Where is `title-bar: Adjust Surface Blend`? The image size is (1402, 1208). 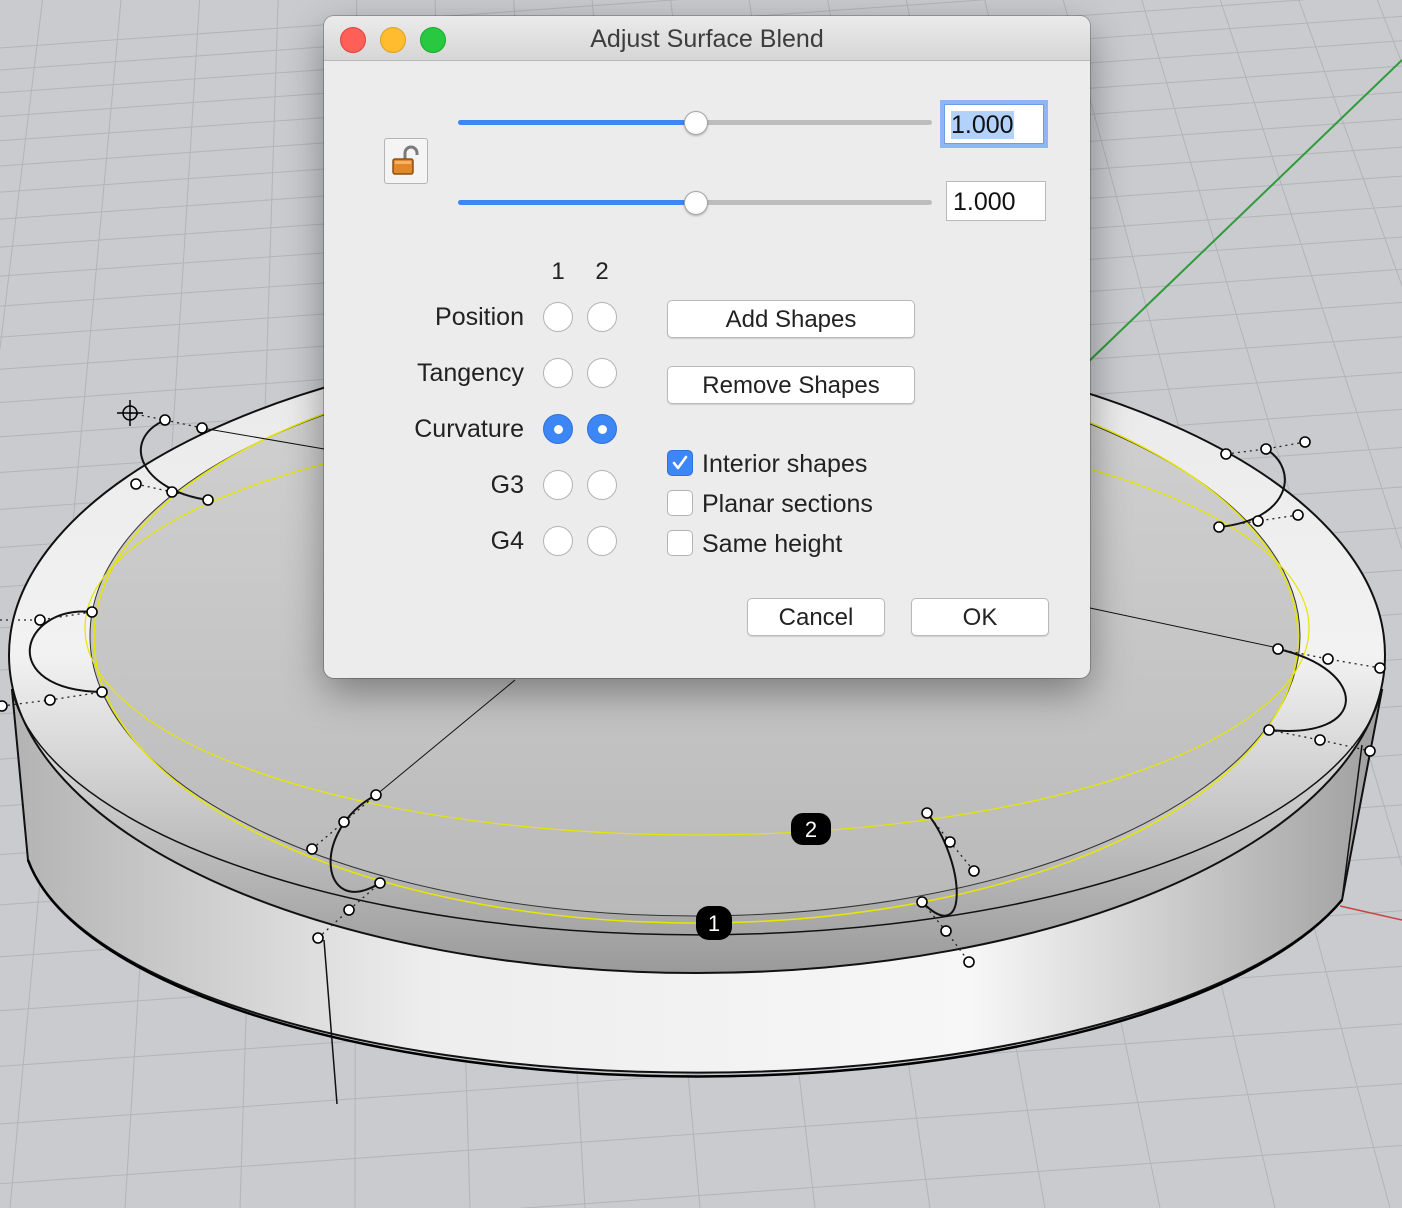
title-bar: Adjust Surface Blend is located at coordinates (707, 38).